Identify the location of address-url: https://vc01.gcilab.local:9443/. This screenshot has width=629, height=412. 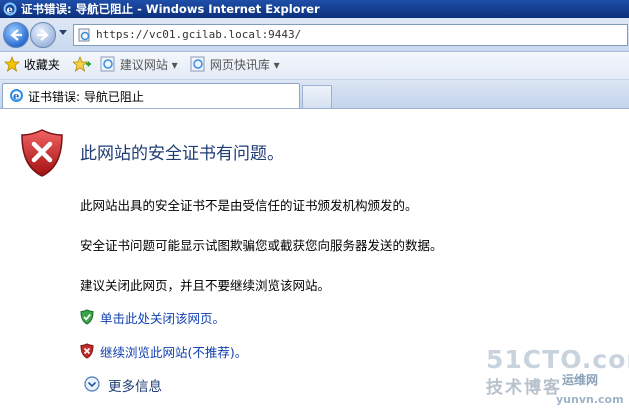
(198, 34).